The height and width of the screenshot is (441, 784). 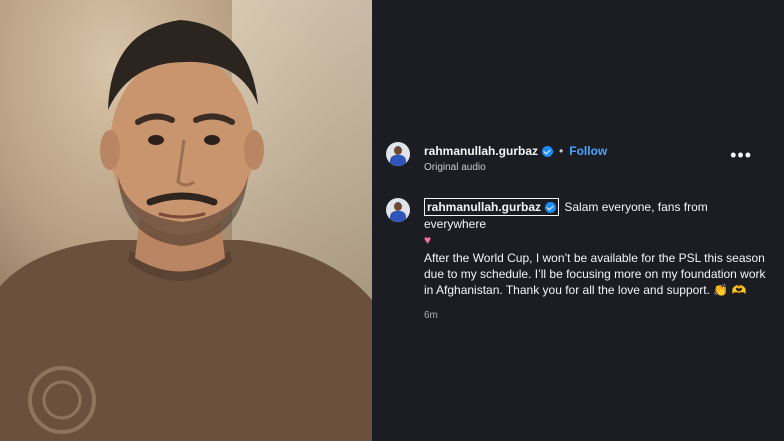 I want to click on heart-emoji-icon: ♥, so click(x=428, y=240).